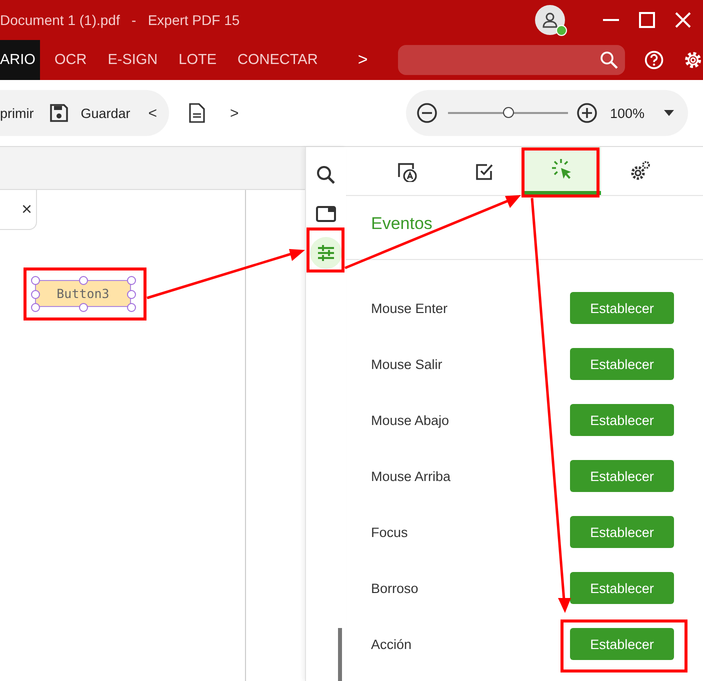 The width and height of the screenshot is (703, 681). What do you see at coordinates (406, 171) in the screenshot?
I see `text-field-icon` at bounding box center [406, 171].